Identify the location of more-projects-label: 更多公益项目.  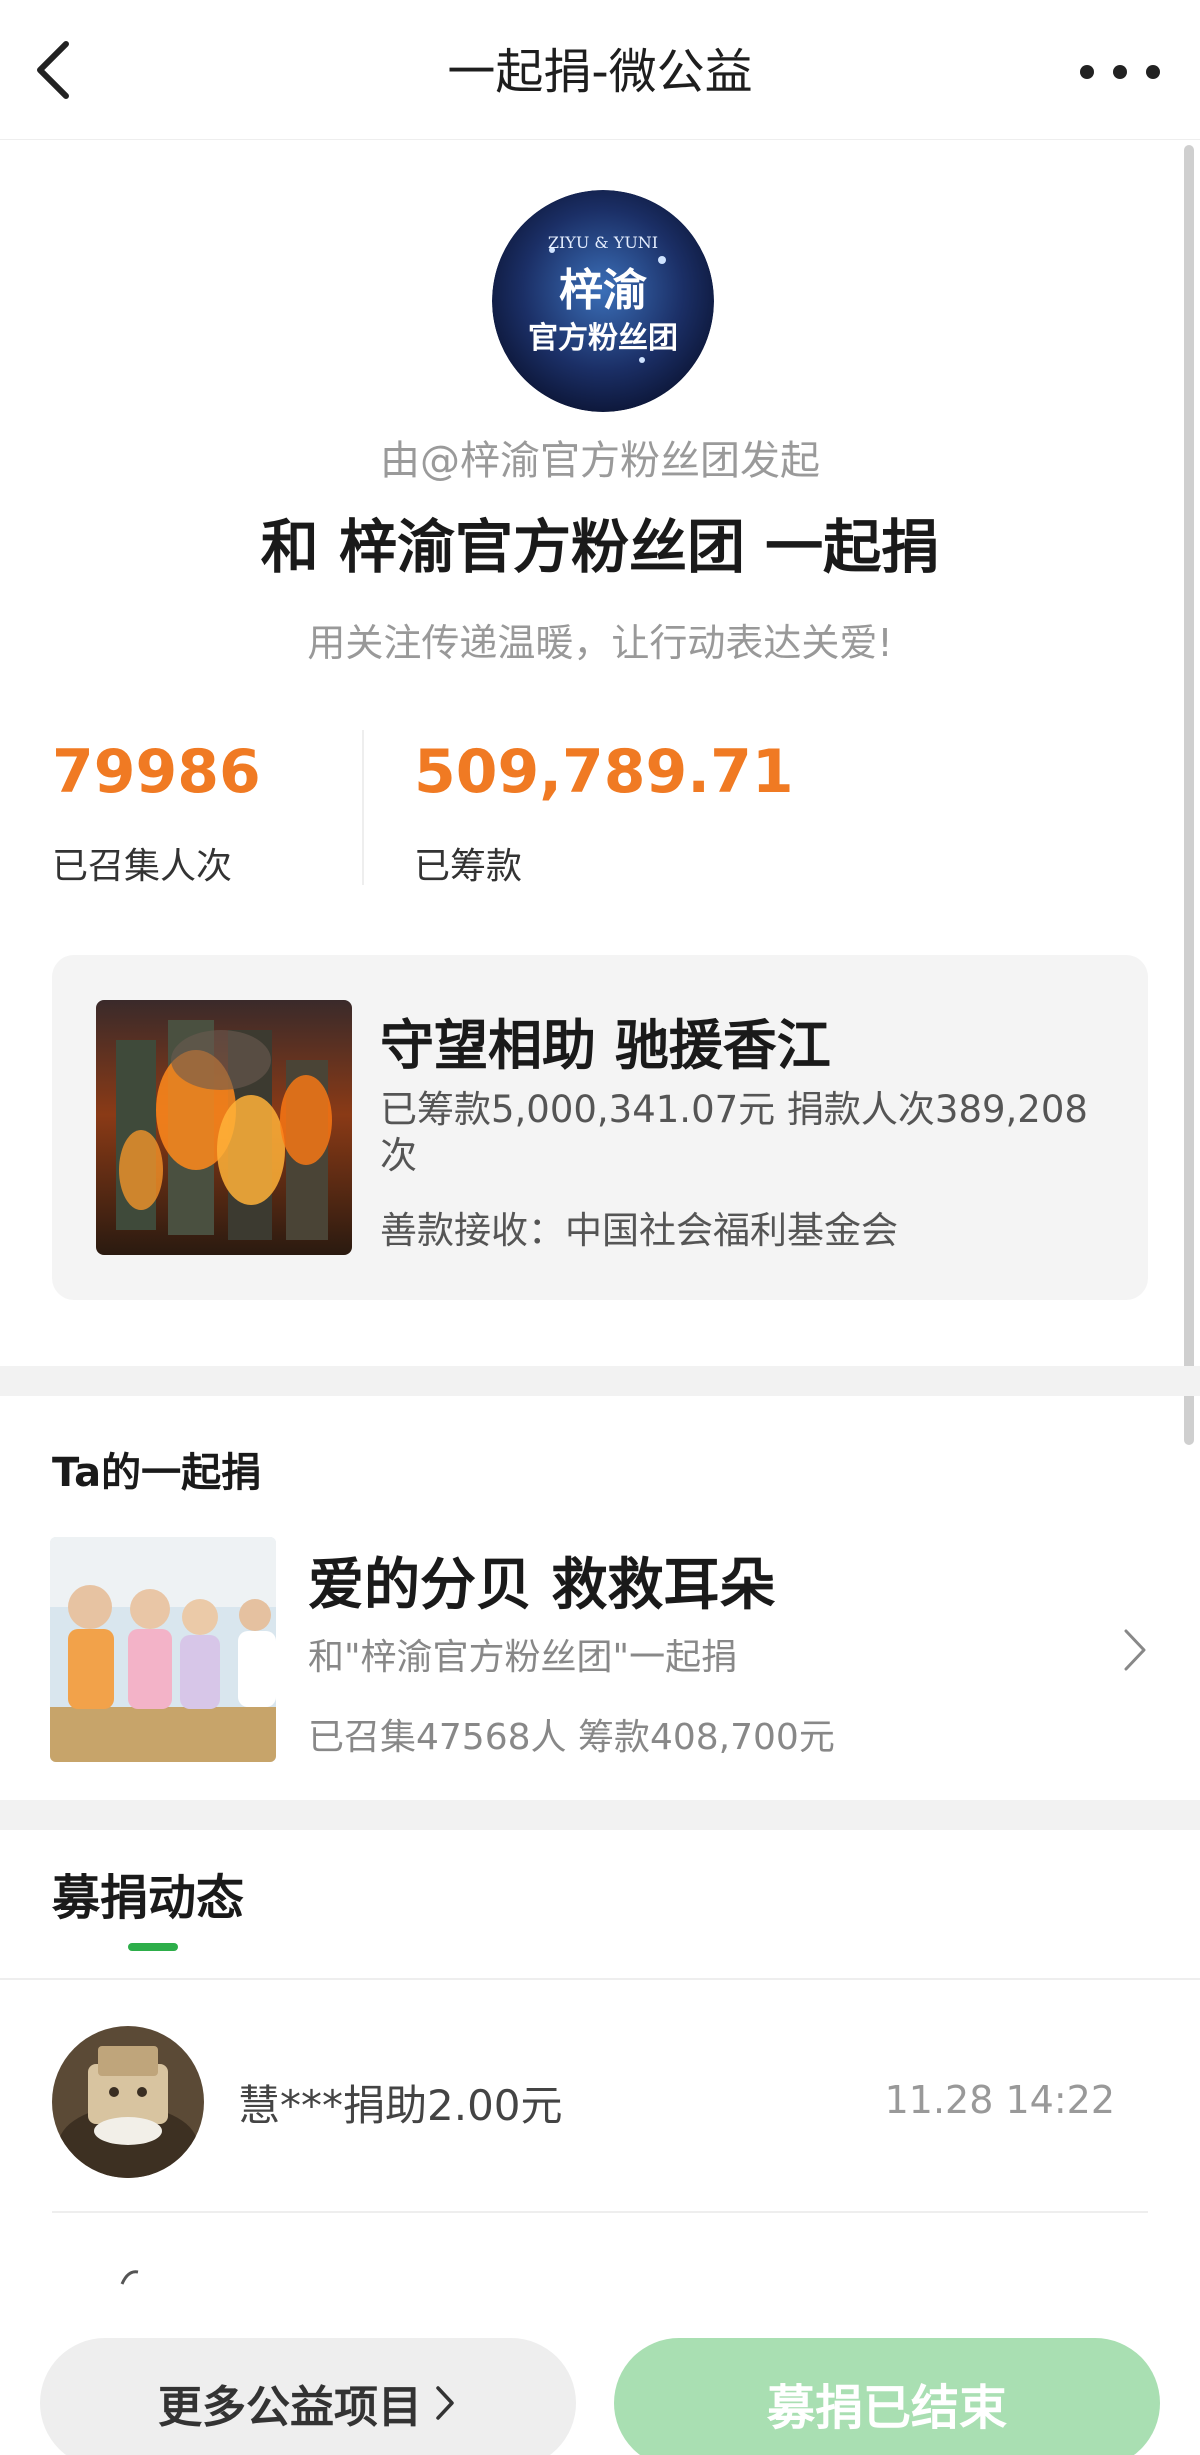
(290, 2407).